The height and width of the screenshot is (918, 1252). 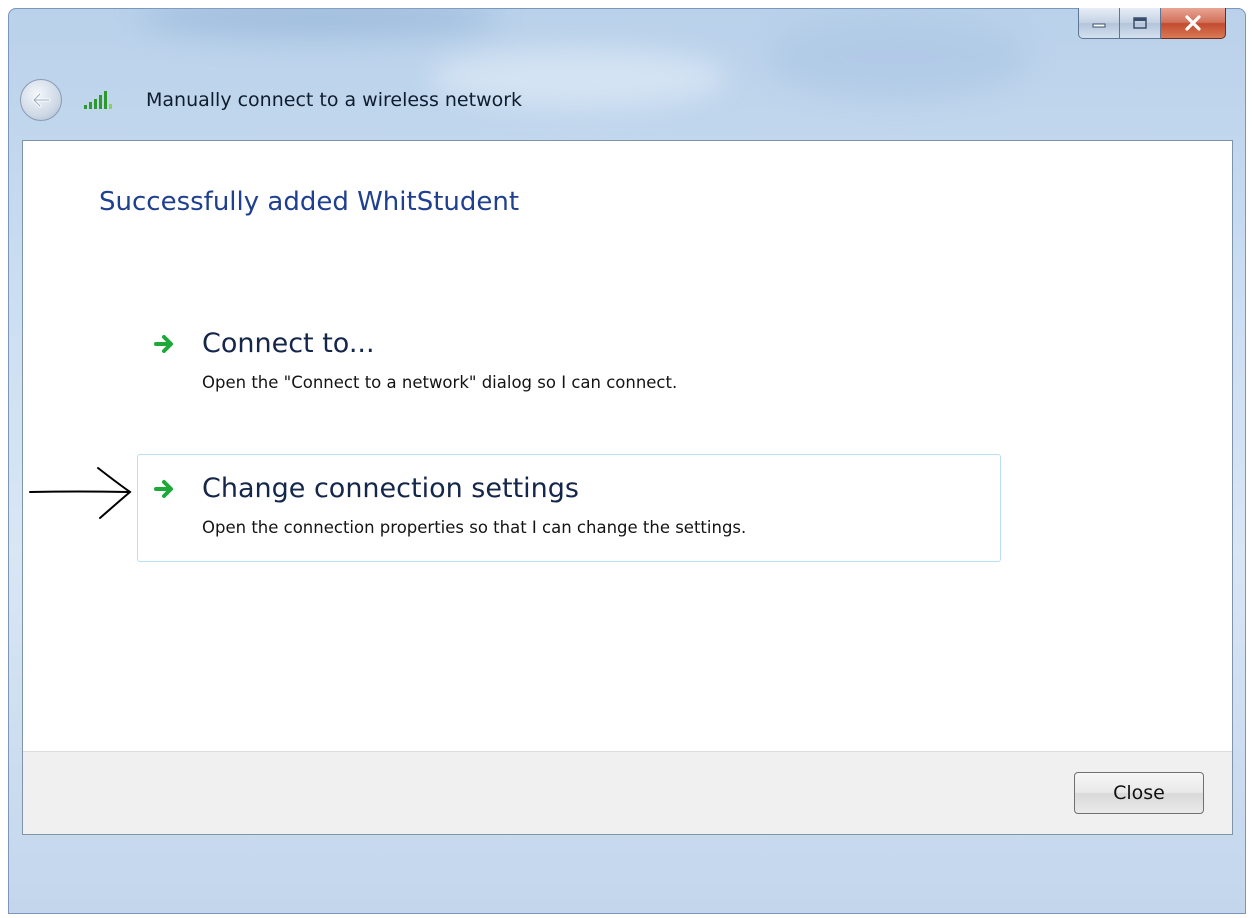 I want to click on minimize-button, so click(x=1099, y=23).